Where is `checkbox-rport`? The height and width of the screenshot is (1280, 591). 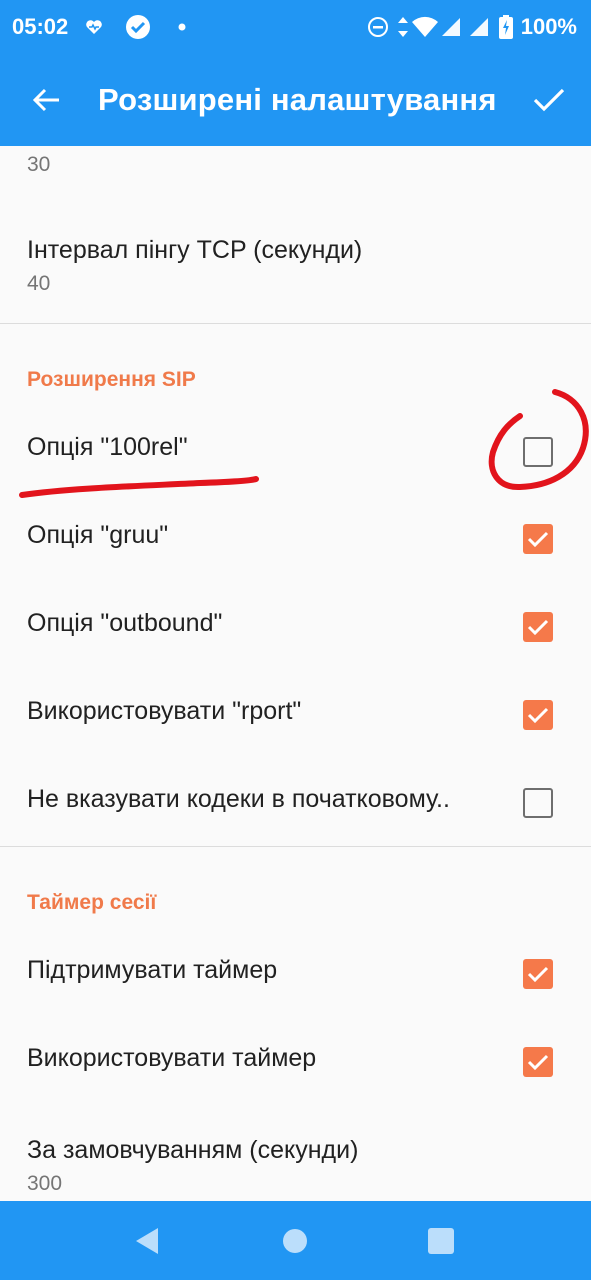 checkbox-rport is located at coordinates (538, 715).